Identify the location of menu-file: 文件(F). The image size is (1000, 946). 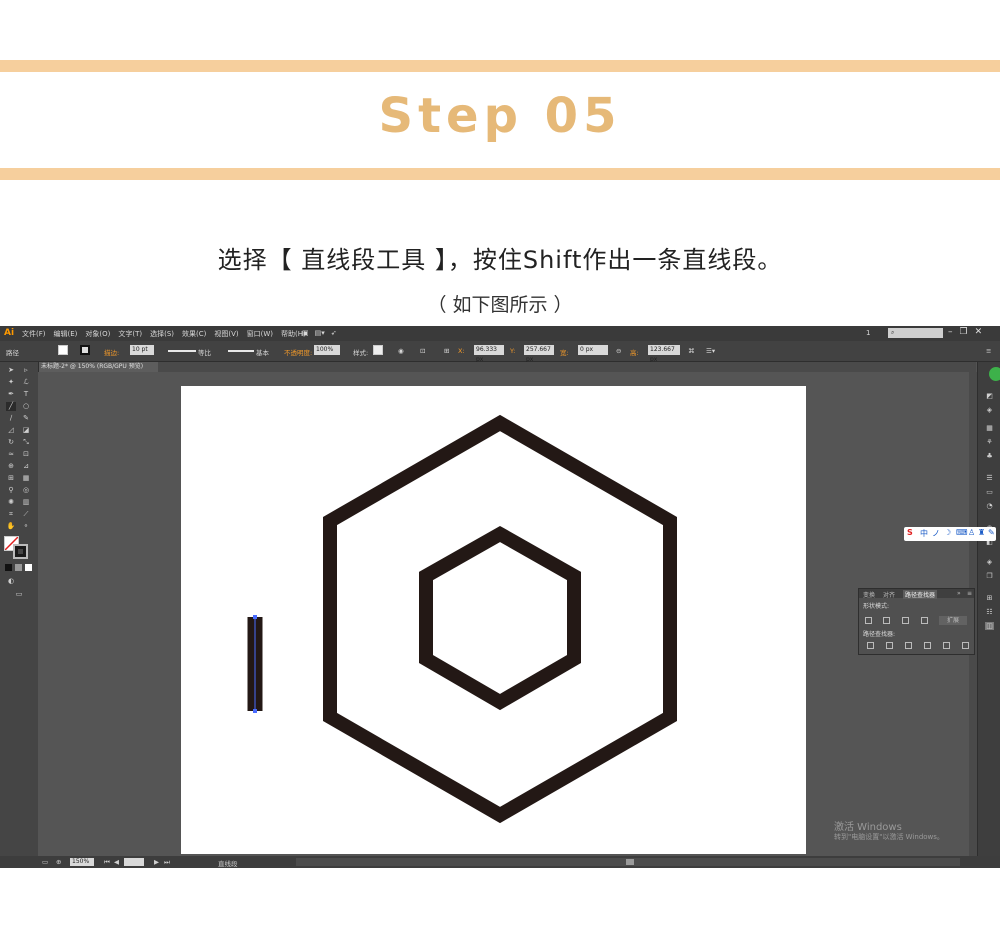
(34, 334).